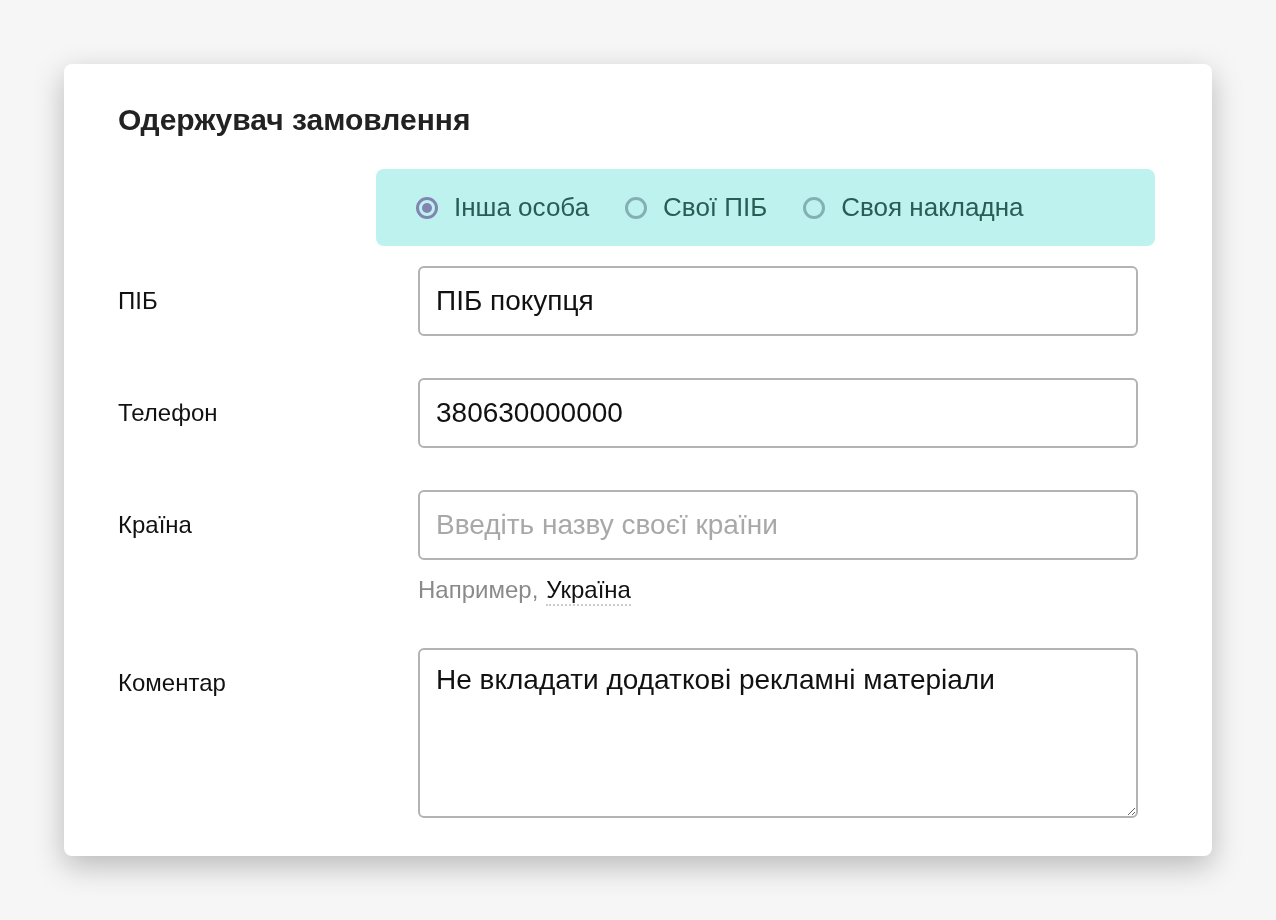  What do you see at coordinates (478, 590) in the screenshot?
I see `hint-text: Например,` at bounding box center [478, 590].